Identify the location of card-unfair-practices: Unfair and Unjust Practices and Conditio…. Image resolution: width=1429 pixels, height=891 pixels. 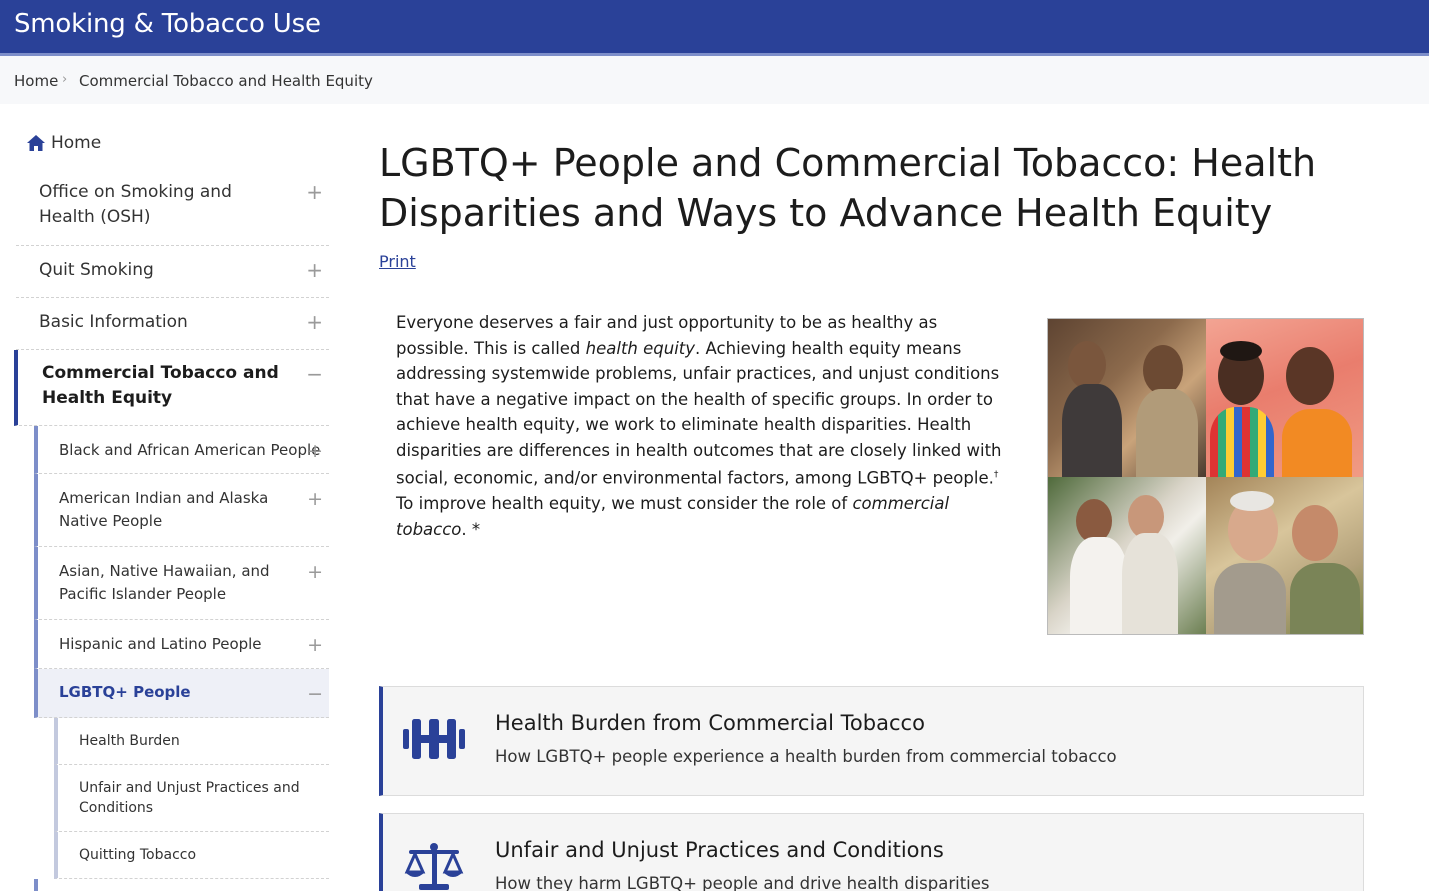
(871, 852).